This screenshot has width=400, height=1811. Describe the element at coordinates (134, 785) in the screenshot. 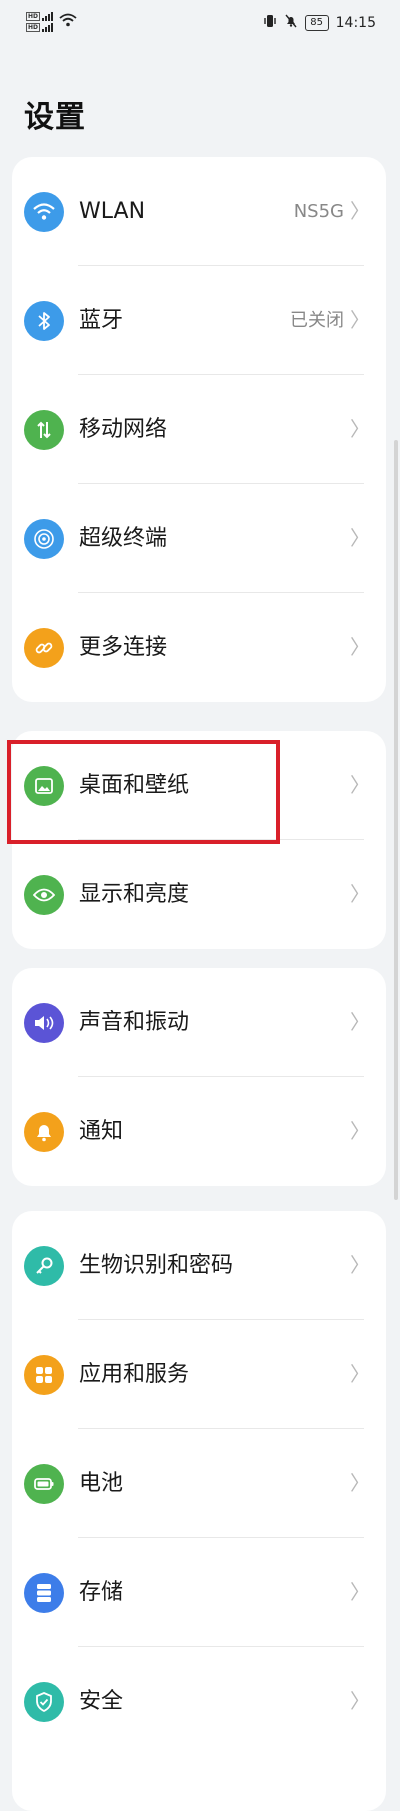

I see `settings-item-label: 桌面和壁纸` at that location.